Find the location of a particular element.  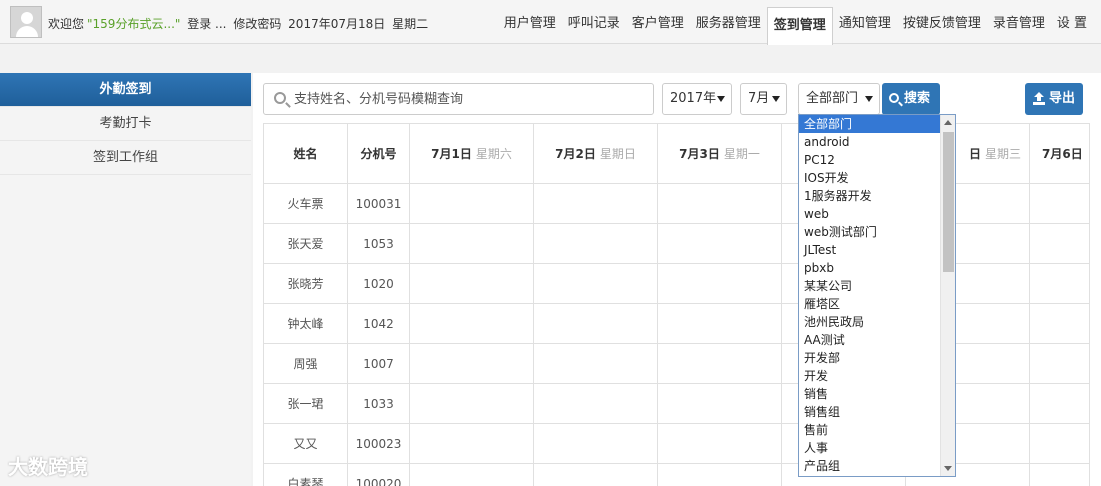

department-option: android is located at coordinates (869, 142).